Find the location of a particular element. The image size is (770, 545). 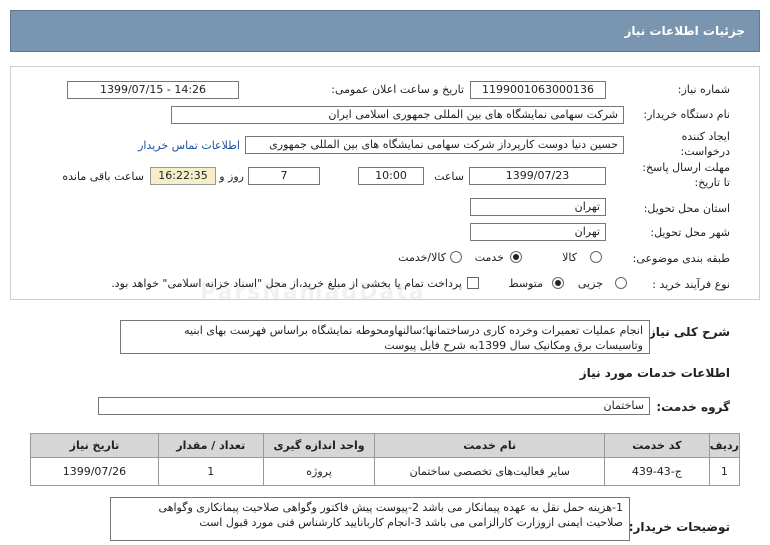

page-title: جزئیات اطلاعات نیاز is located at coordinates (684, 31).